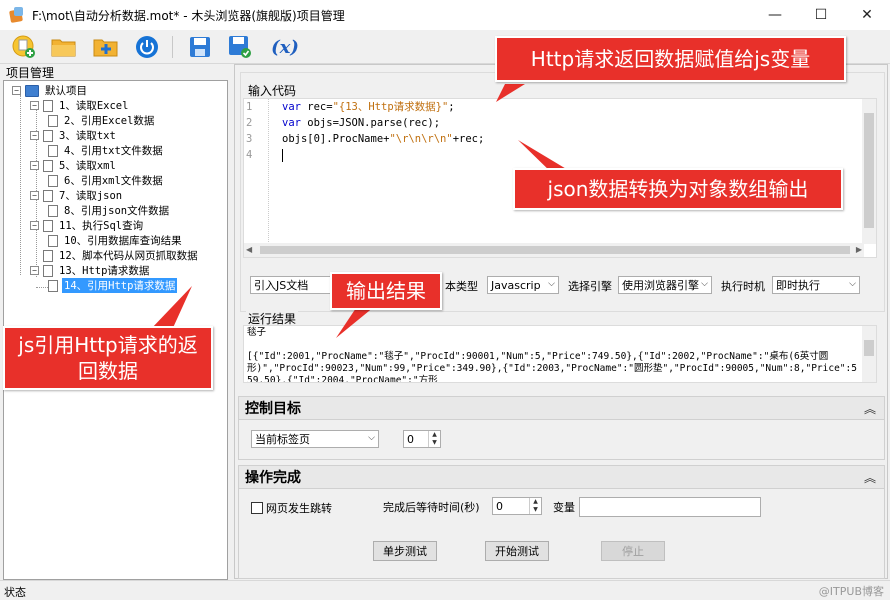 The width and height of the screenshot is (890, 600). I want to click on toolbar-separator, so click(172, 47).